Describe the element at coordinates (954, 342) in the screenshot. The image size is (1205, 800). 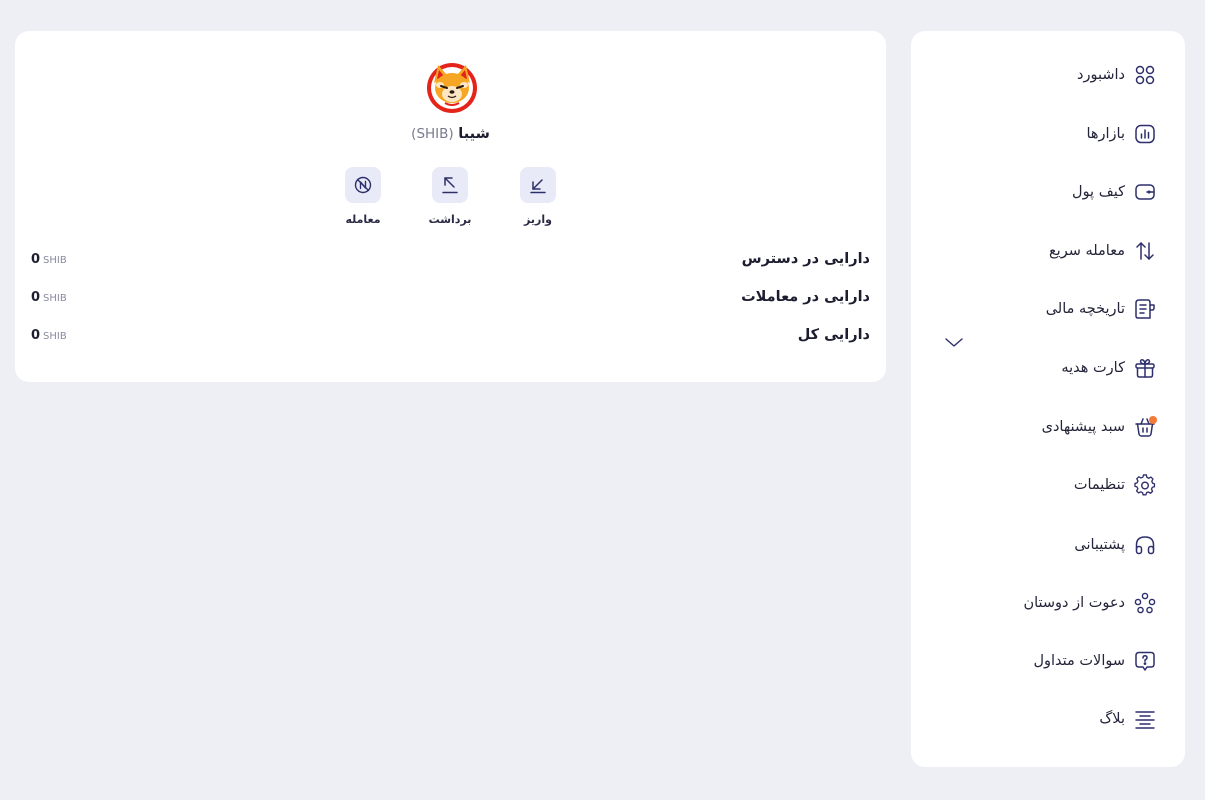
I see `chevron-down-icon` at that location.